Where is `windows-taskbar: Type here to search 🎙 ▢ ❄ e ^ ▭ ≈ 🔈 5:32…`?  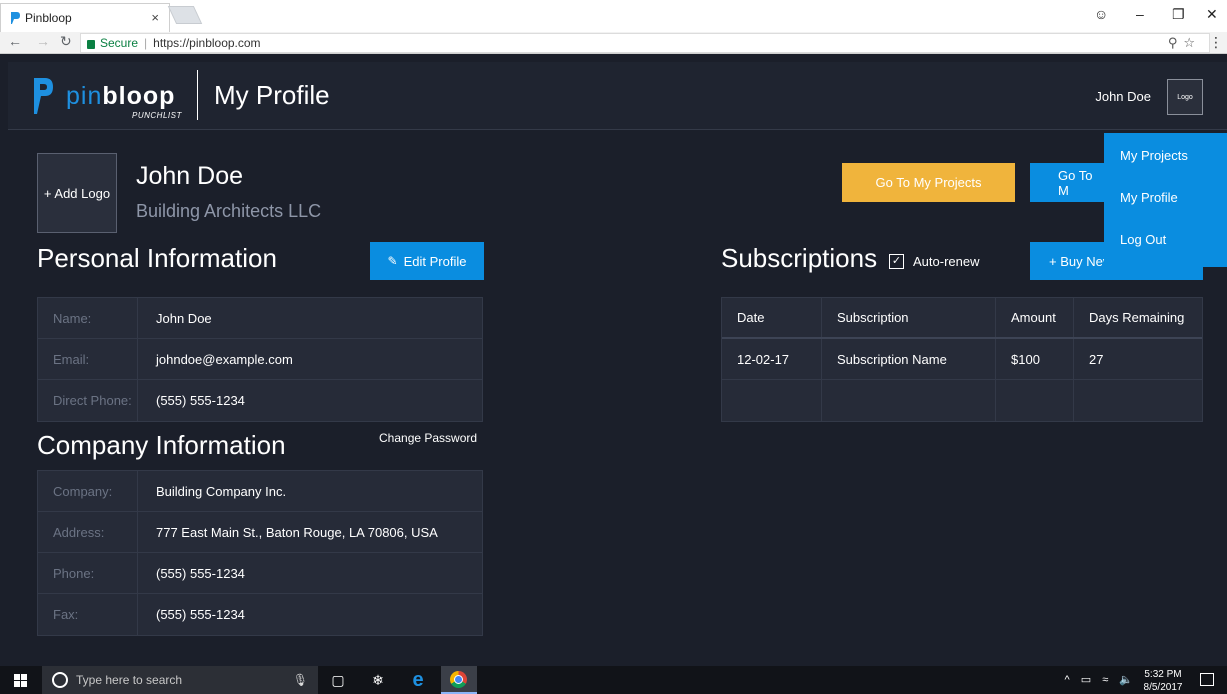 windows-taskbar: Type here to search 🎙 ▢ ❄ e ^ ▭ ≈ 🔈 5:32… is located at coordinates (613, 680).